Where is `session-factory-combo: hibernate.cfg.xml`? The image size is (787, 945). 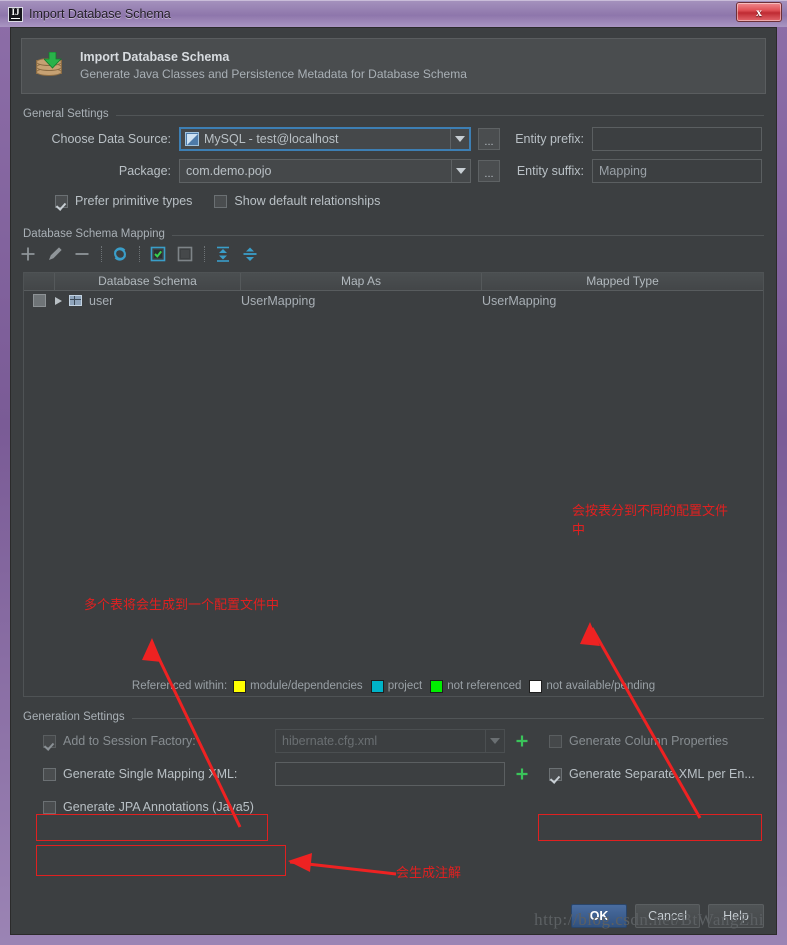
session-factory-combo: hibernate.cfg.xml is located at coordinates (390, 741).